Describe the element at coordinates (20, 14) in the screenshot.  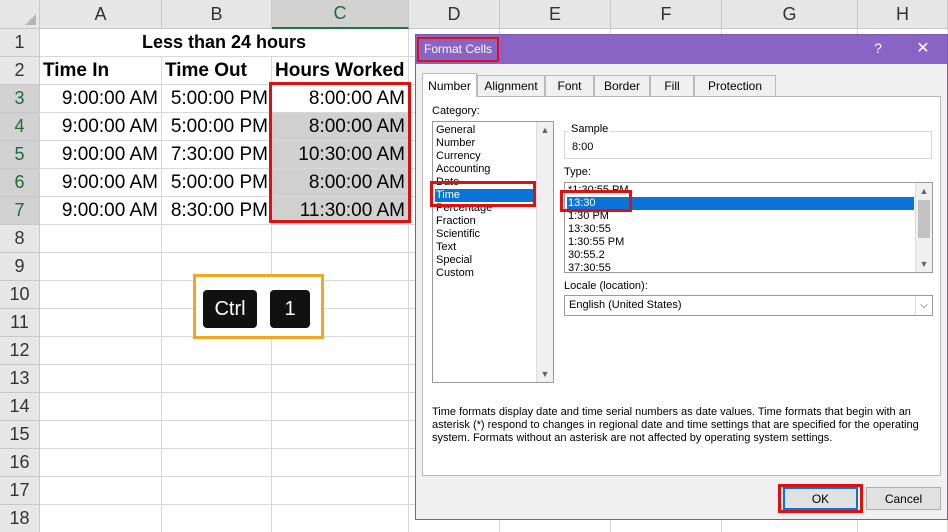
I see `select-all-corner` at that location.